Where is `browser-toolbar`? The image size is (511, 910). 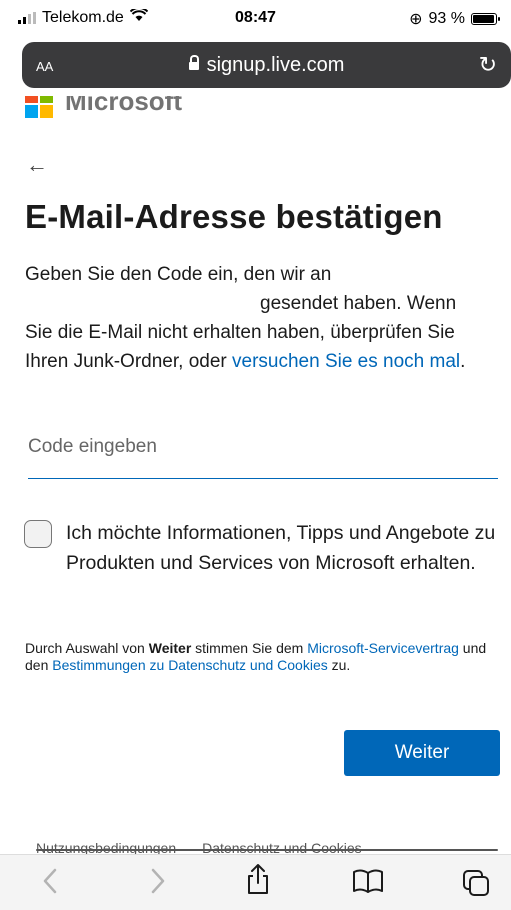 browser-toolbar is located at coordinates (255, 882).